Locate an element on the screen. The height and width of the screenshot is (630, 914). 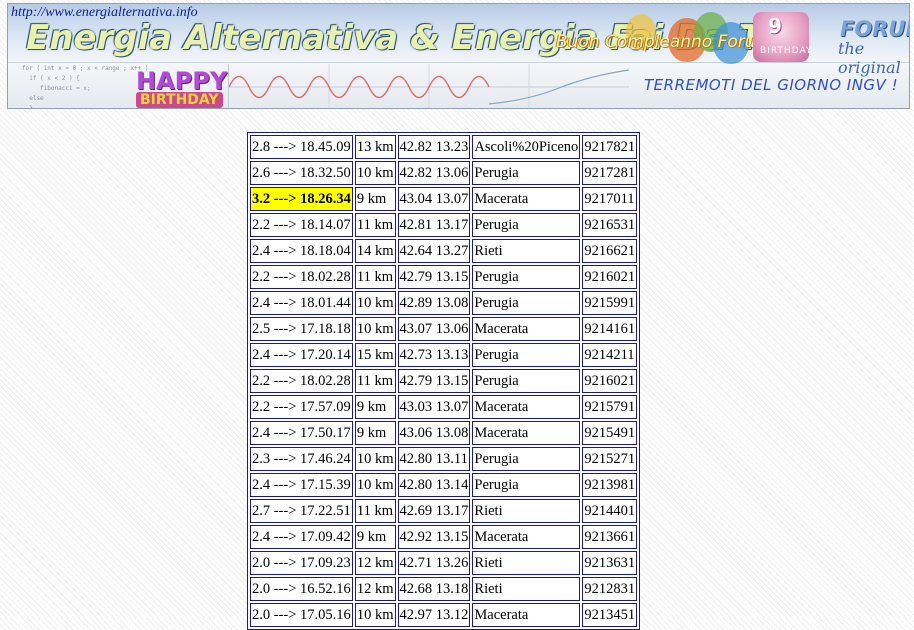
earthquake-marquee: TERREMOTI DEL GIORNO INGV ! is located at coordinates (771, 85).